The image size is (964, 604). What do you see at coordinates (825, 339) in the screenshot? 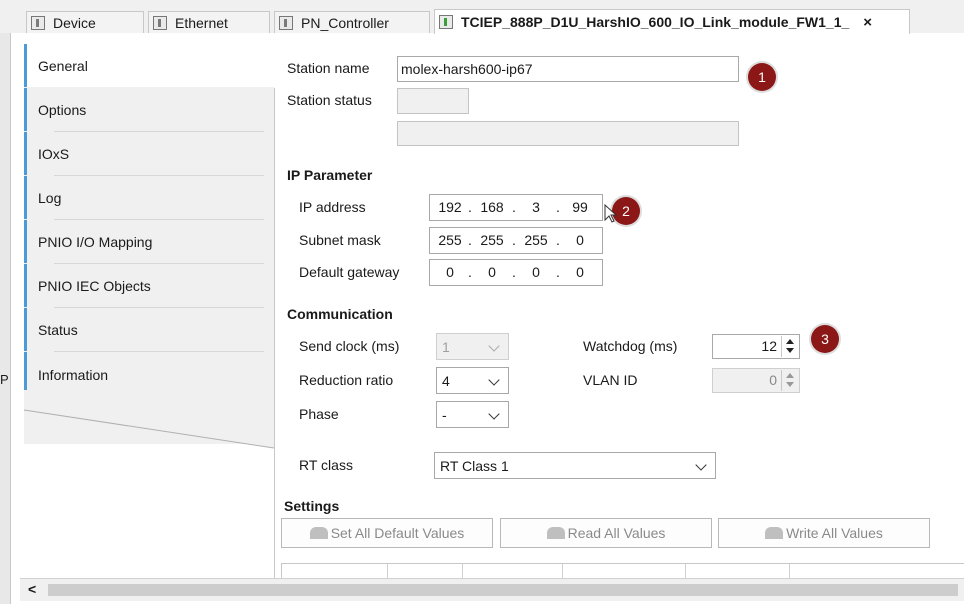
I see `annotation-marker-3: 3` at bounding box center [825, 339].